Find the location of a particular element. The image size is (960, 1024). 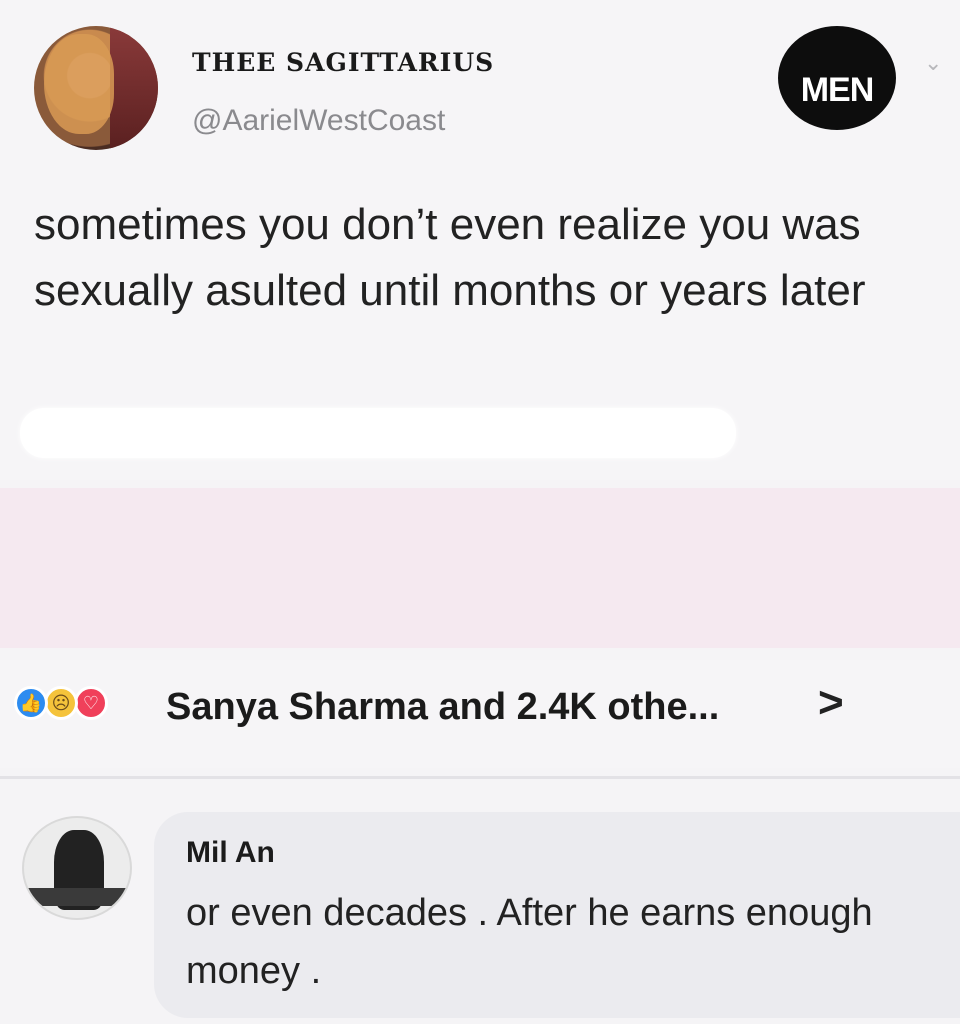

avatar-base is located at coordinates (78, 897).